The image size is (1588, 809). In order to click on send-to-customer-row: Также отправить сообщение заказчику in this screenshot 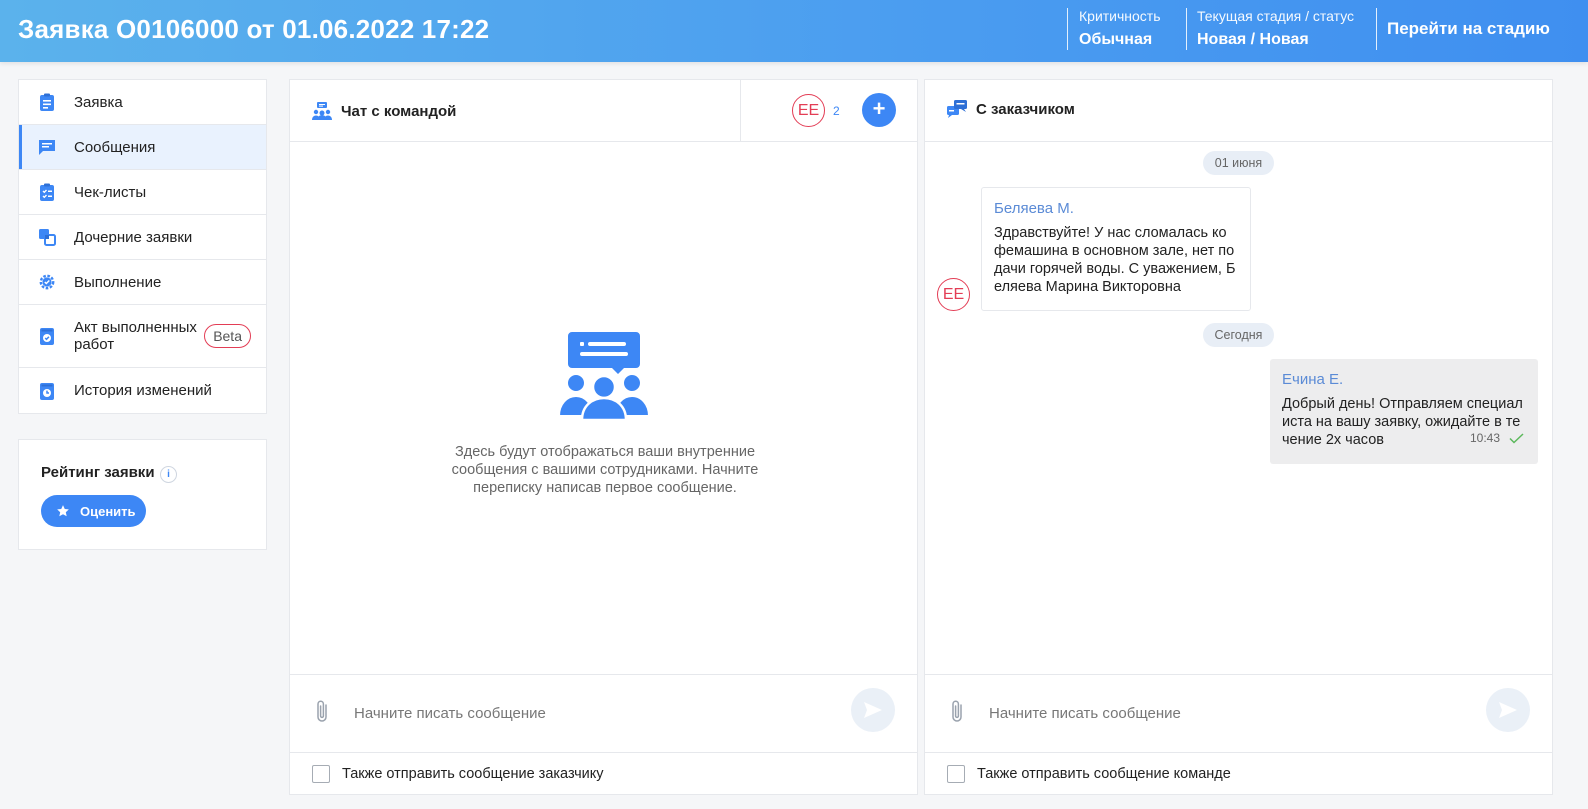, I will do `click(603, 774)`.